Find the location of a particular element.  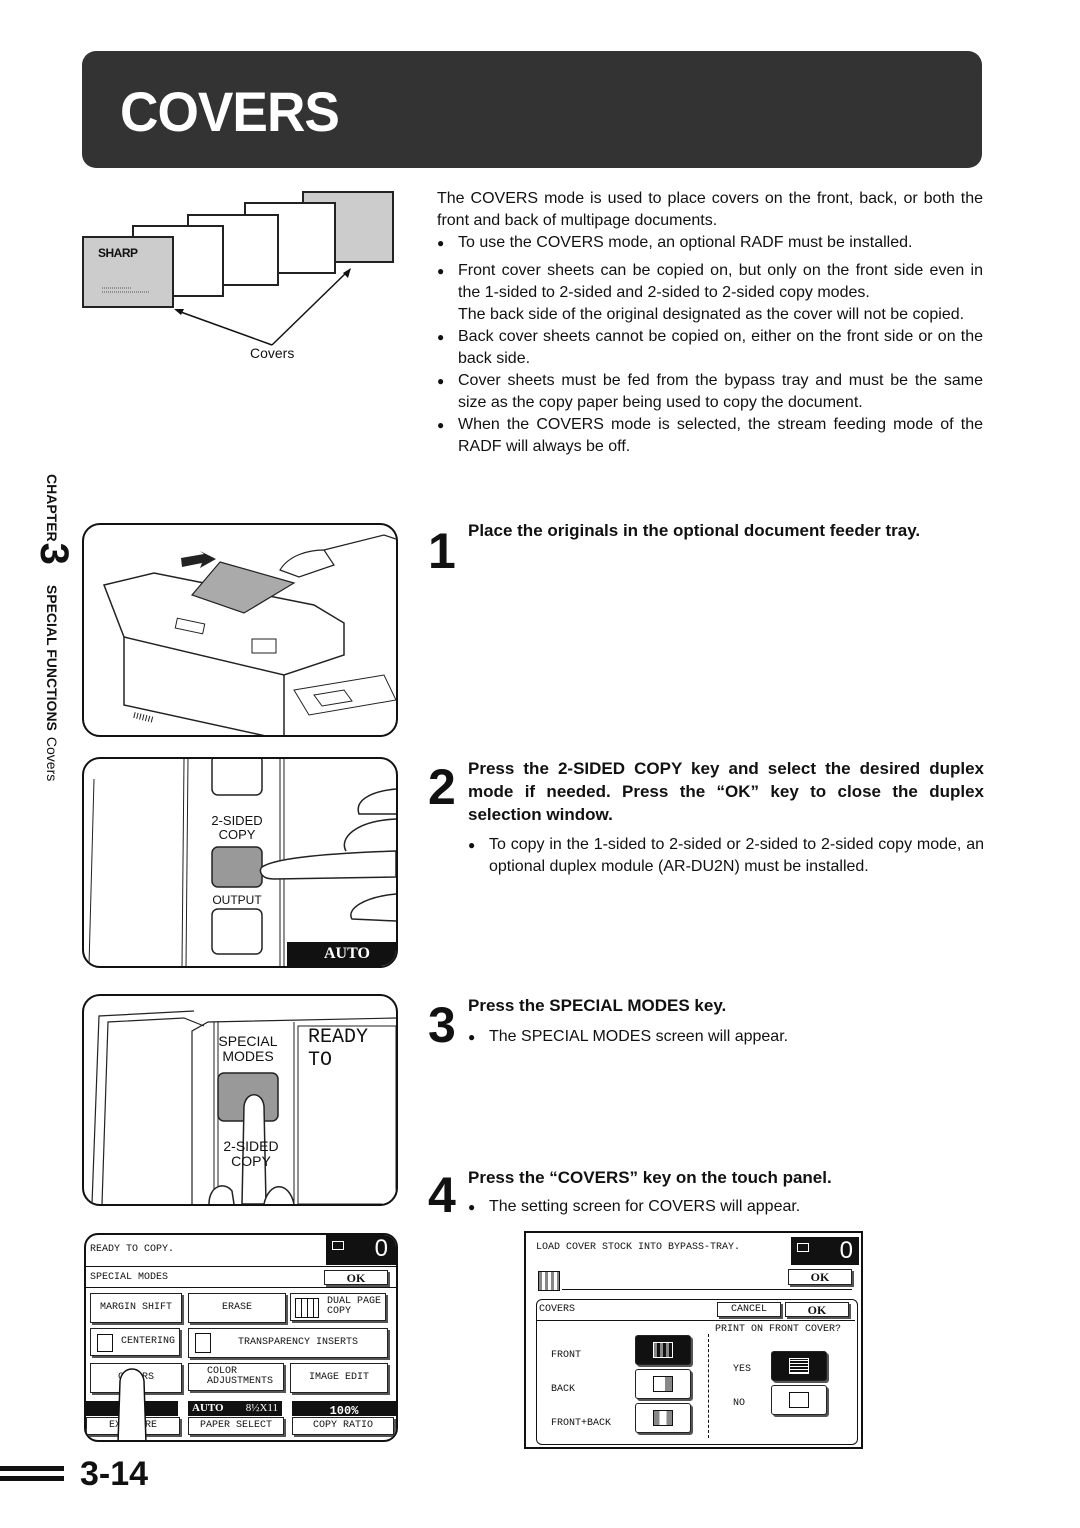

key-label-output: OUTPUT is located at coordinates (237, 900).